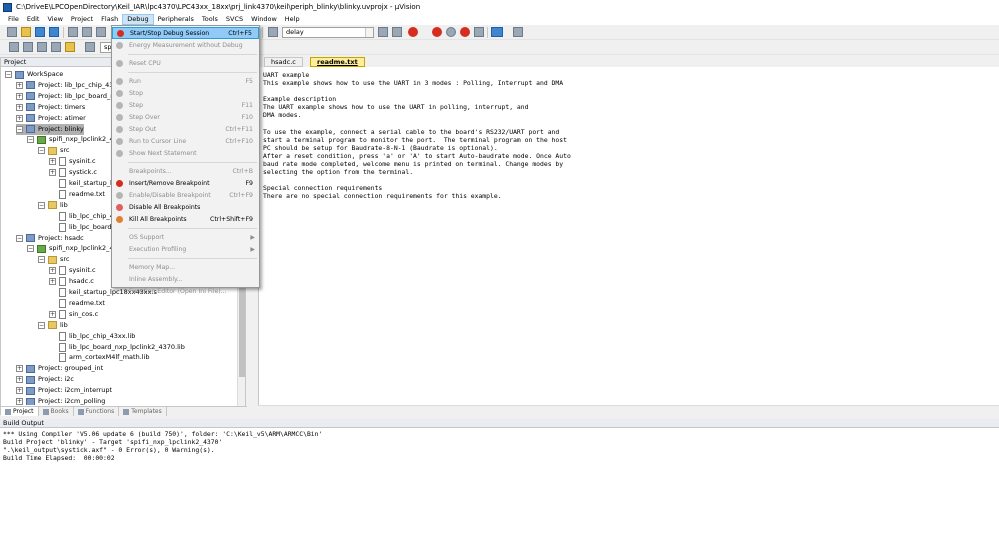 The width and height of the screenshot is (999, 543). Describe the element at coordinates (109, 19) in the screenshot. I see `menu-flash: Flash` at that location.